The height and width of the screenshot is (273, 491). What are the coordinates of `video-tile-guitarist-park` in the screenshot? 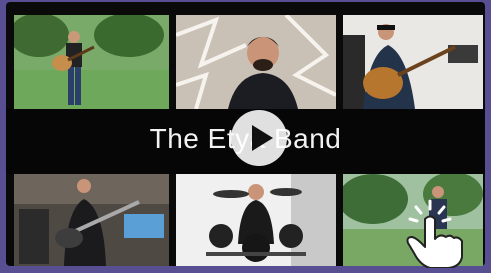 It's located at (91, 62).